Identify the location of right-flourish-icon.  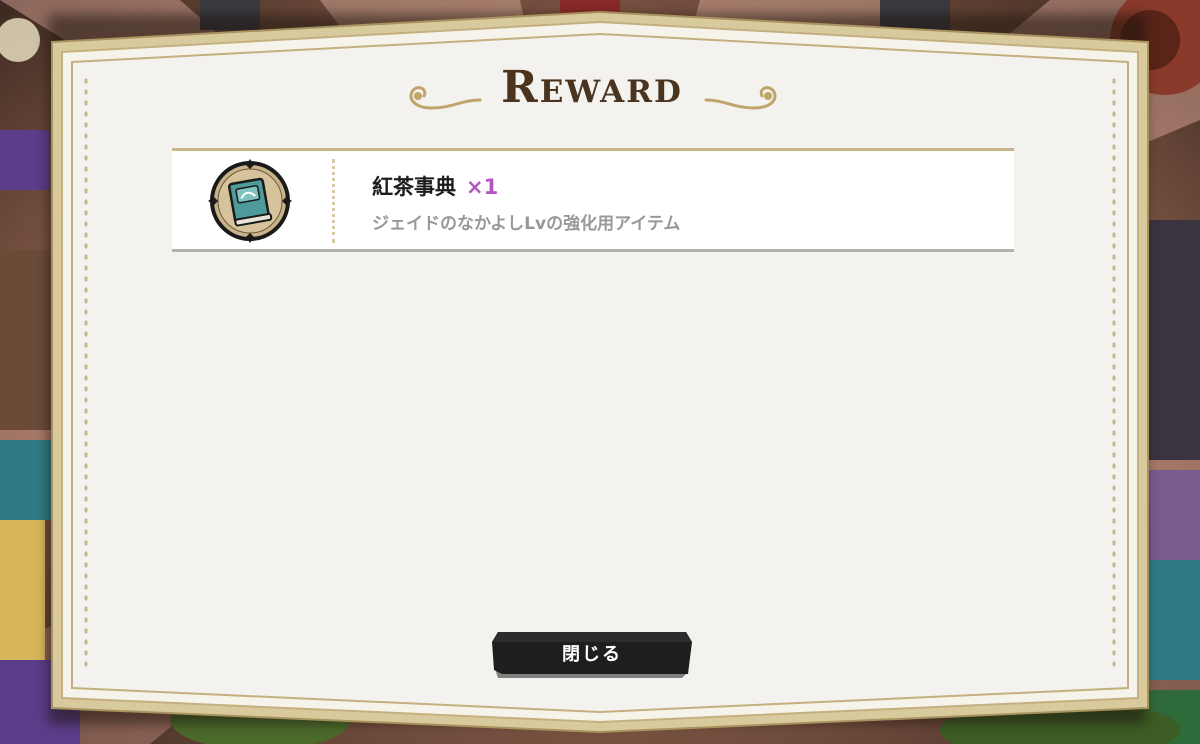
(740, 98).